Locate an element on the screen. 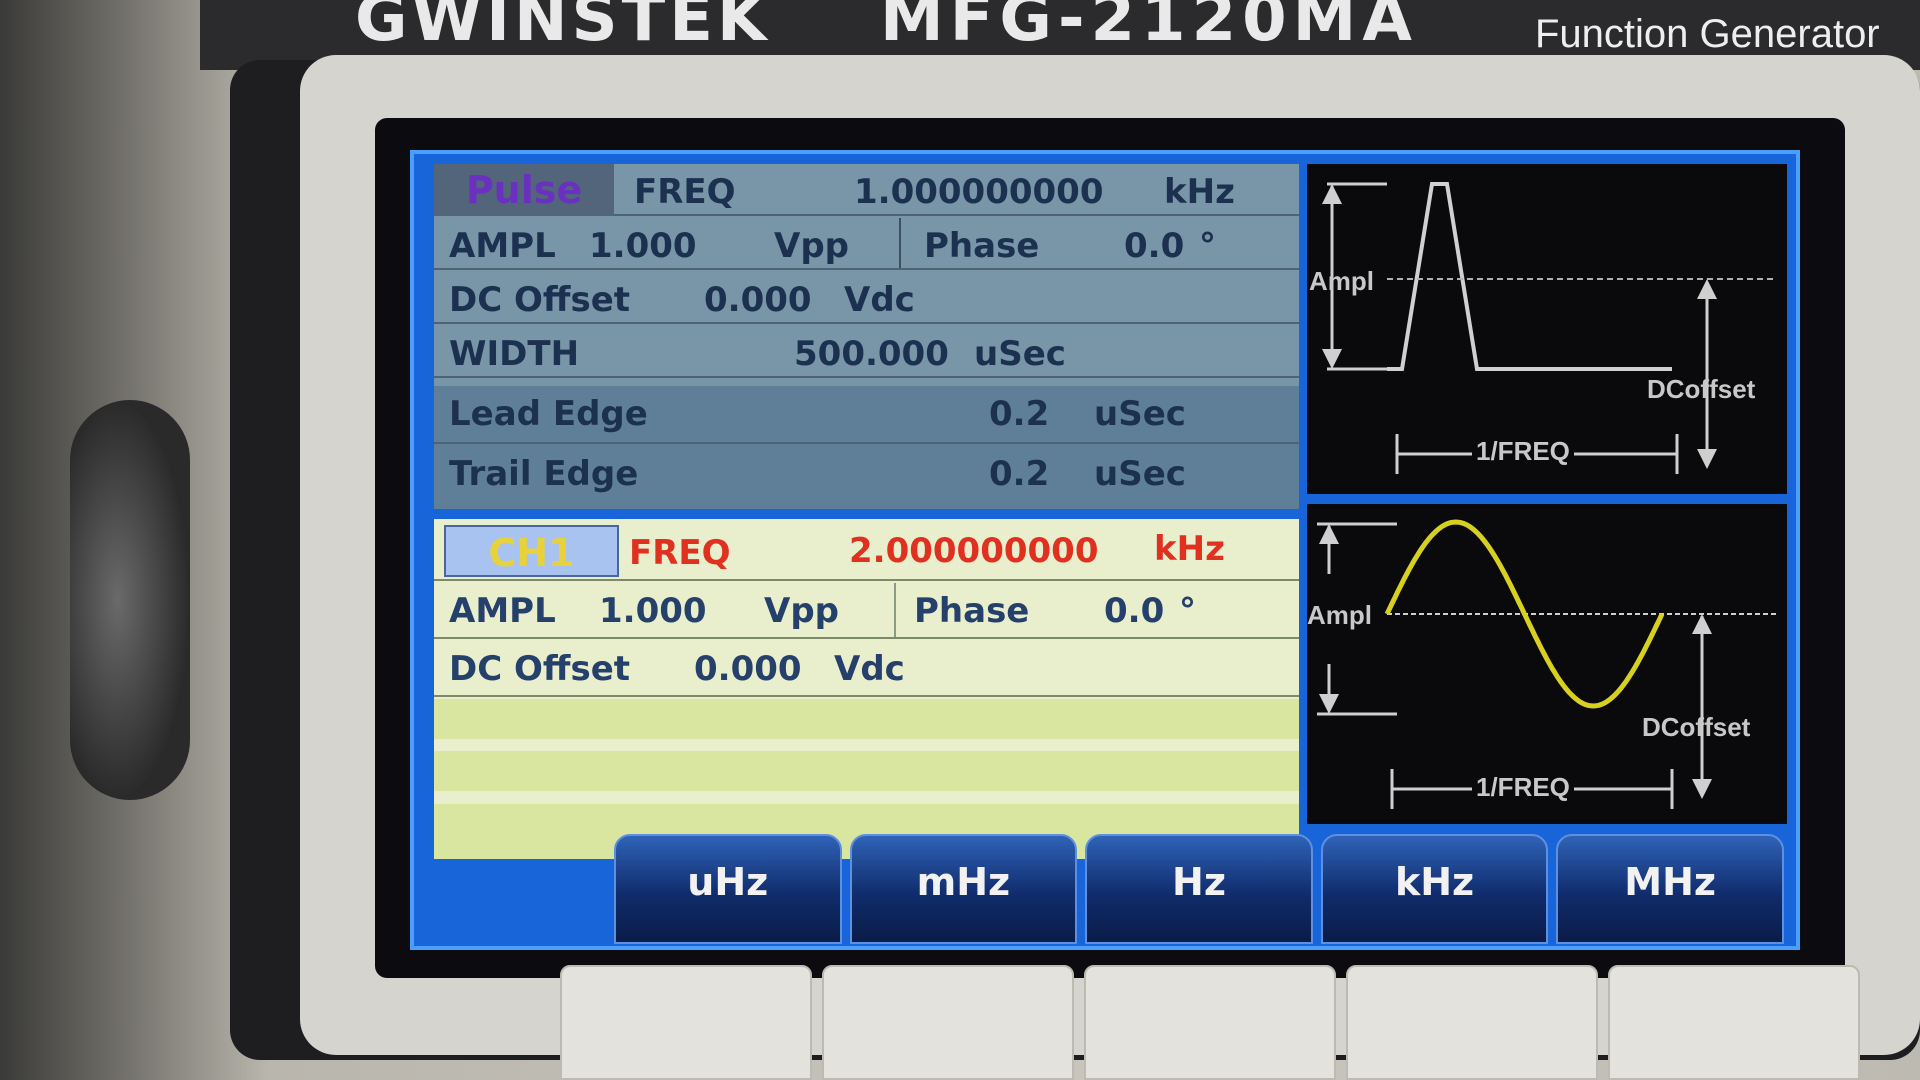 This screenshot has width=1920, height=1080. trail-edge-value: 0.2 is located at coordinates (1019, 474).